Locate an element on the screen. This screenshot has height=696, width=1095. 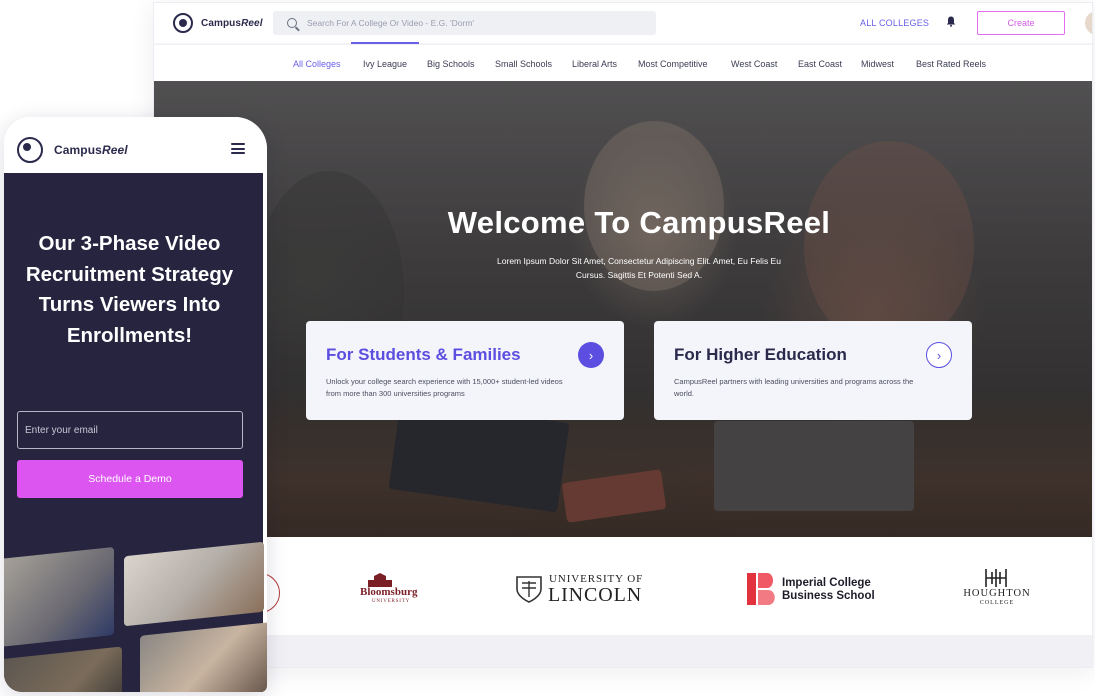
graduation-photo is located at coordinates (59, 597).